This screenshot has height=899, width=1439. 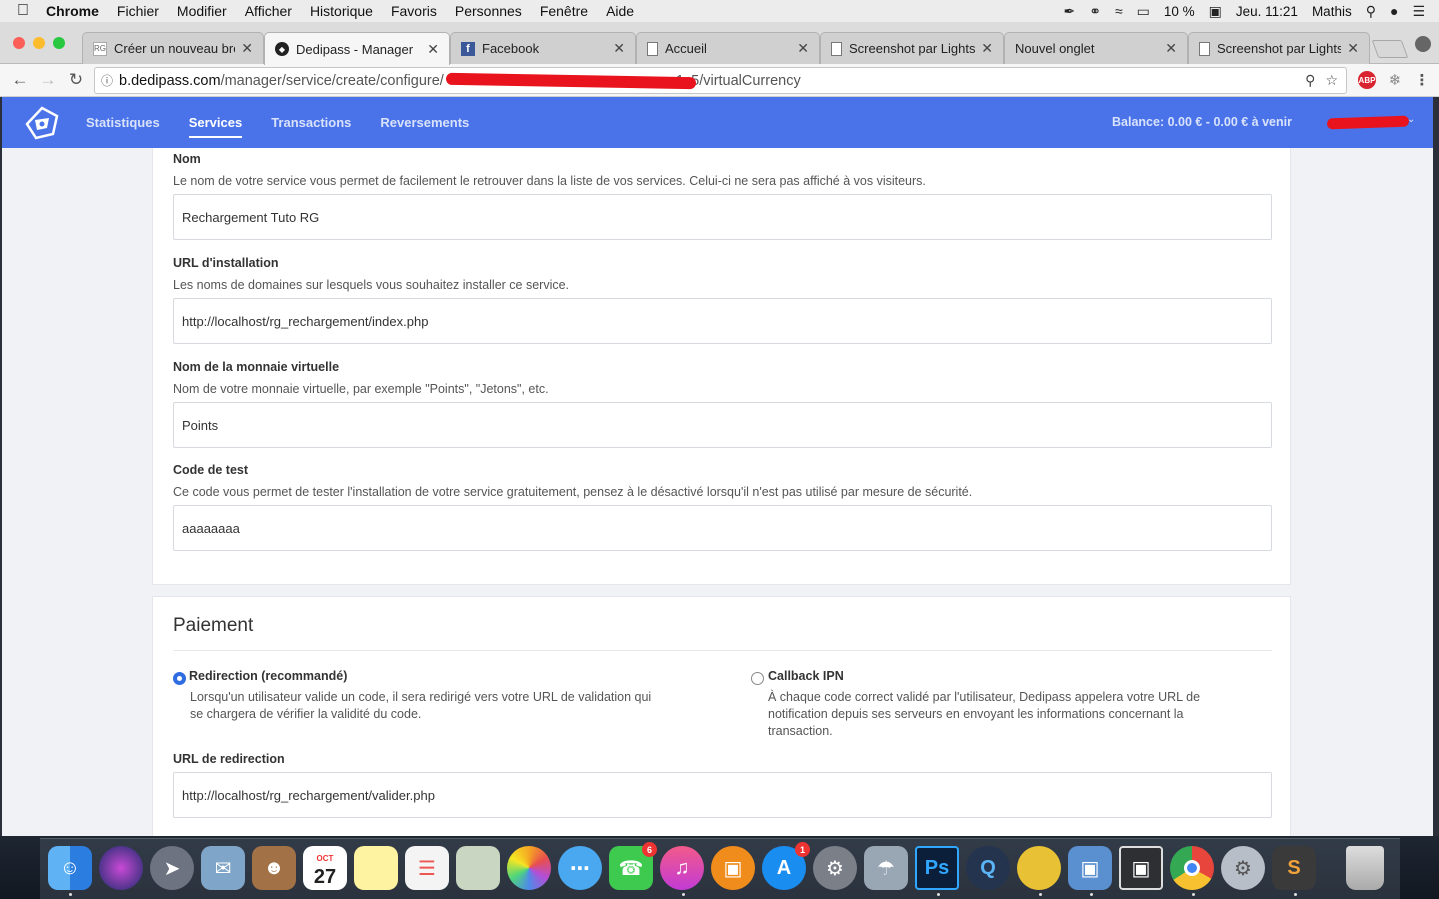 What do you see at coordinates (564, 11) in the screenshot?
I see `menu-fenetre: Fenêtre` at bounding box center [564, 11].